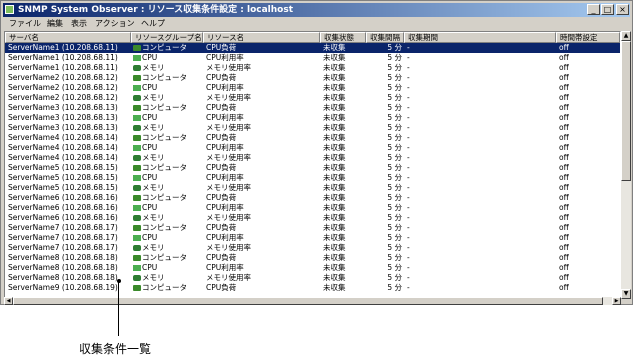 The width and height of the screenshot is (635, 361). I want to click on menu-action: アクション, so click(115, 24).